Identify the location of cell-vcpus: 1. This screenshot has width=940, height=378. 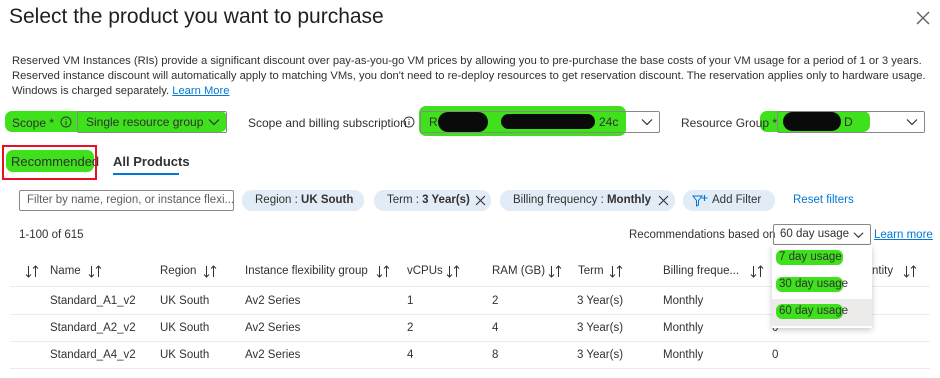
(410, 301).